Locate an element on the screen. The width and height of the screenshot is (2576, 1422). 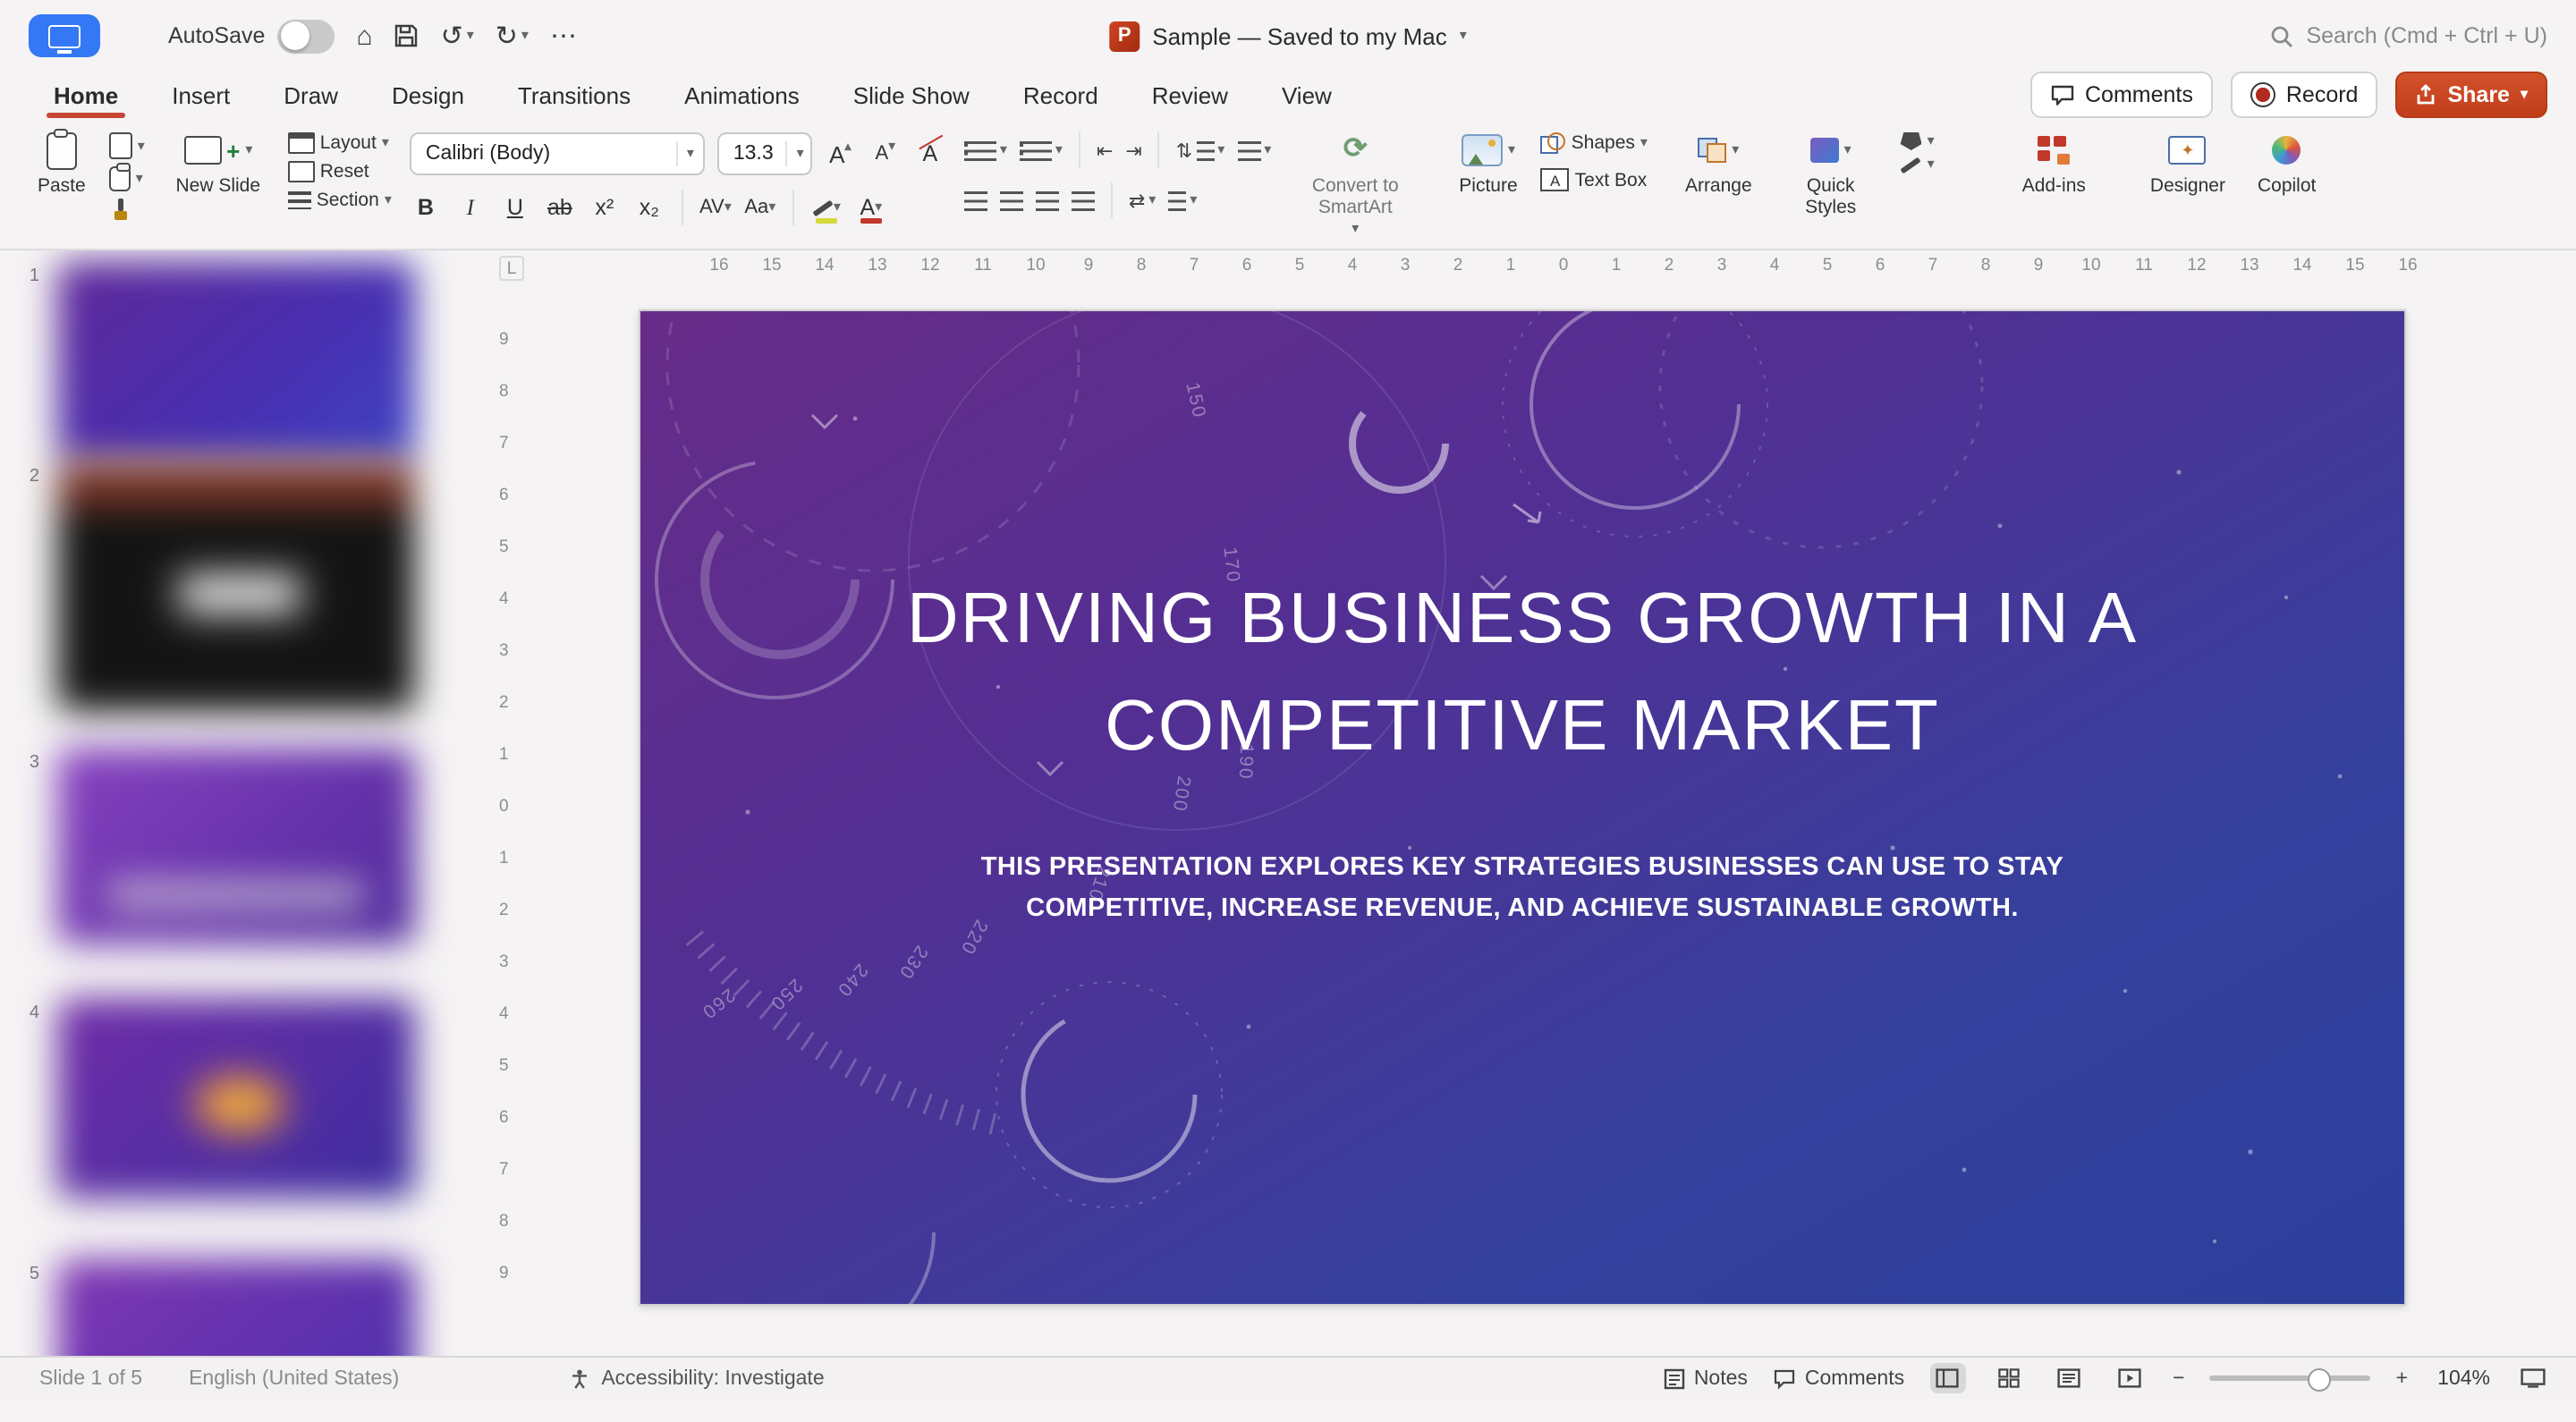
more-commands-button: ⋯ is located at coordinates (563, 36).